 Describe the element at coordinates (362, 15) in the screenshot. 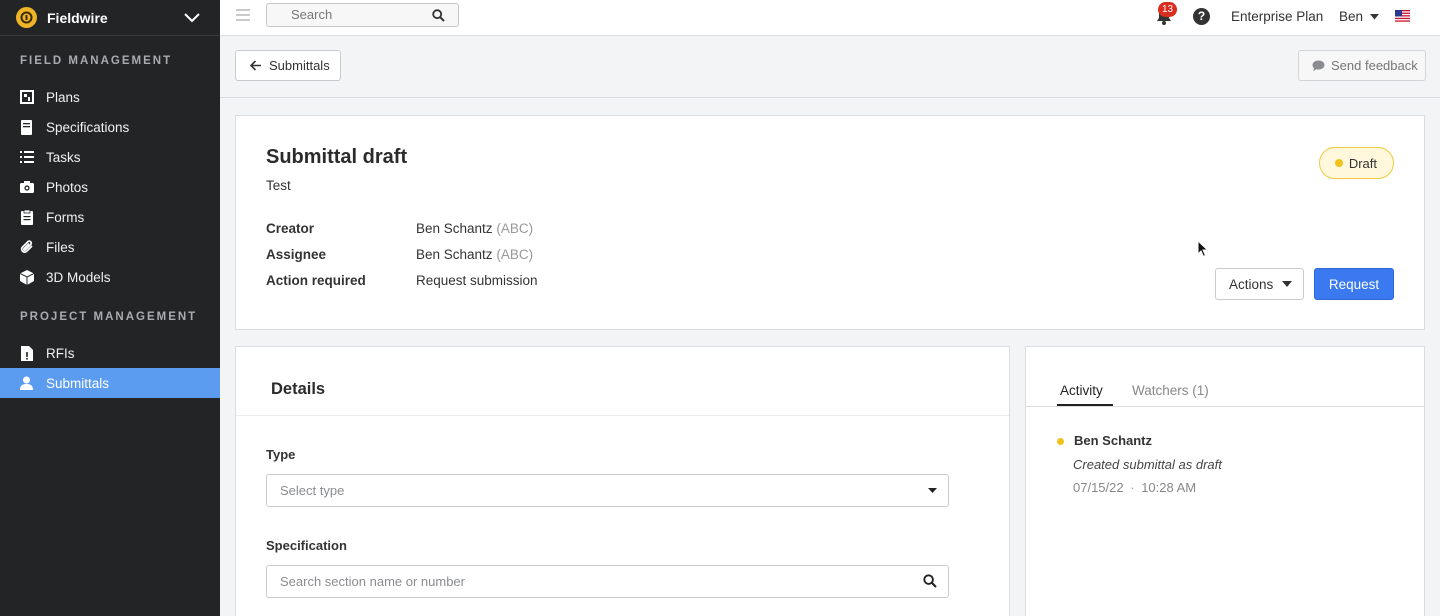

I see `search-input: Search` at that location.